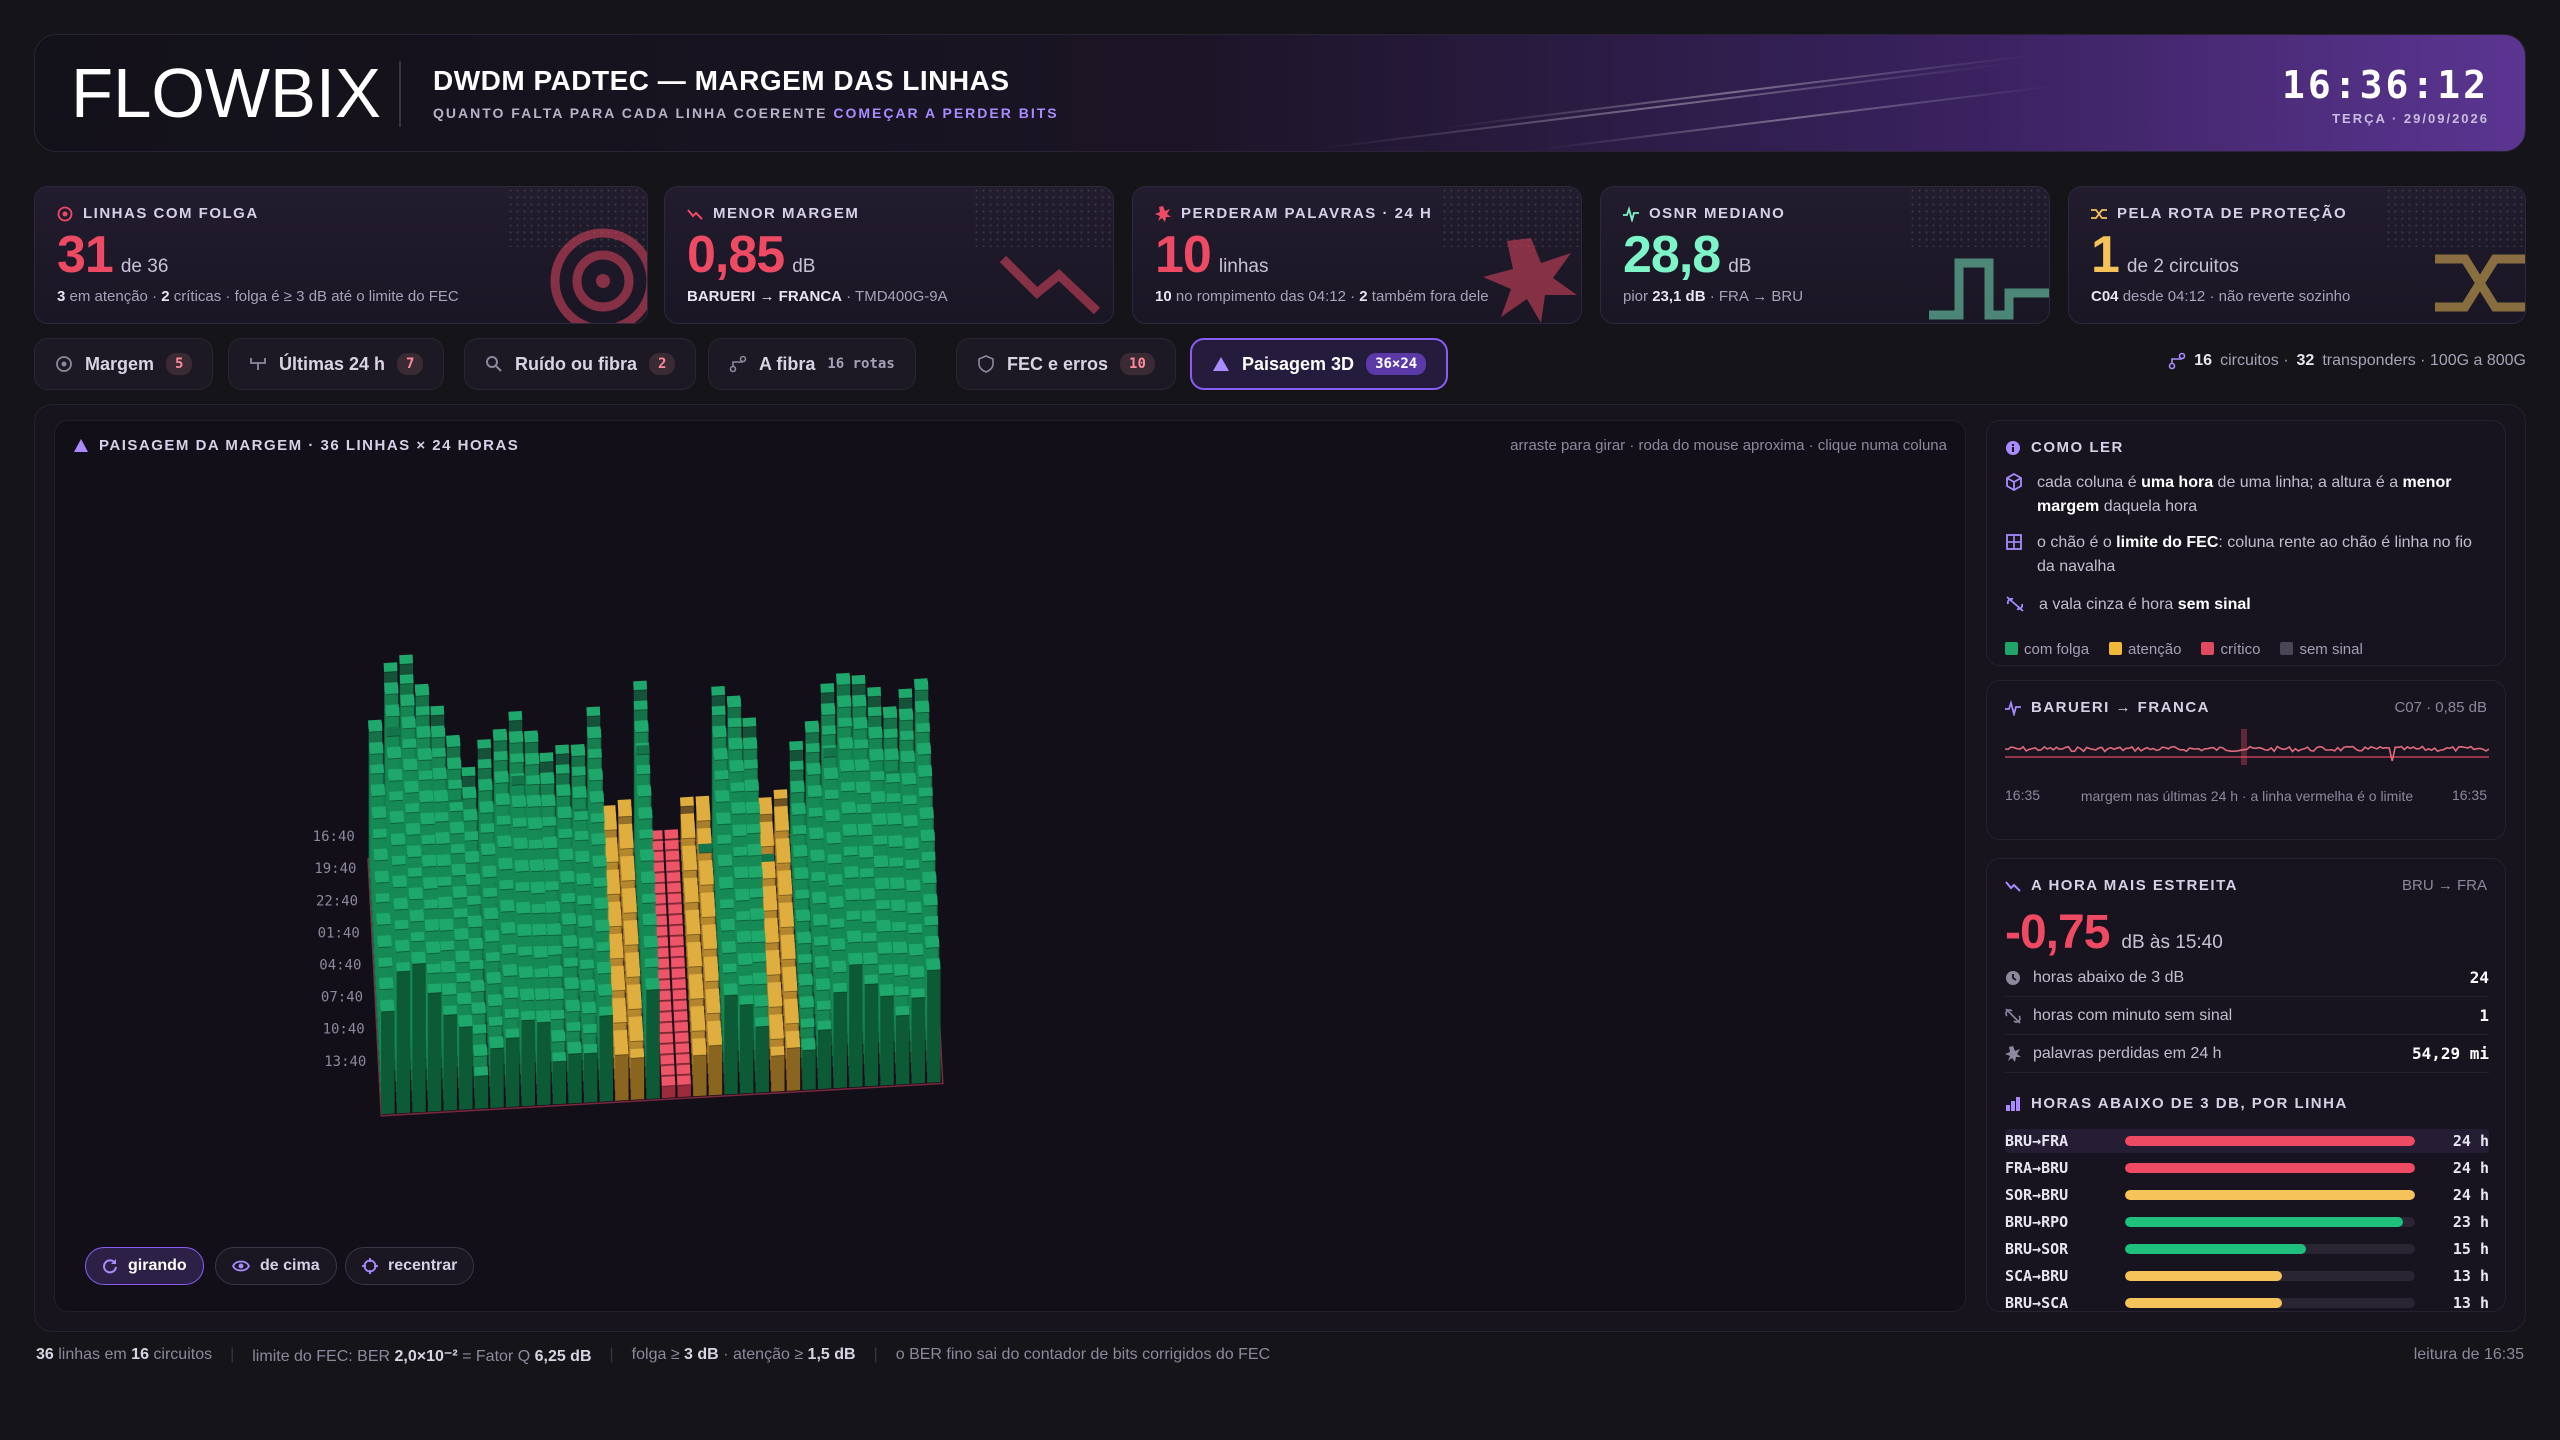  What do you see at coordinates (144, 1266) in the screenshot?
I see `rotate-button: girando` at bounding box center [144, 1266].